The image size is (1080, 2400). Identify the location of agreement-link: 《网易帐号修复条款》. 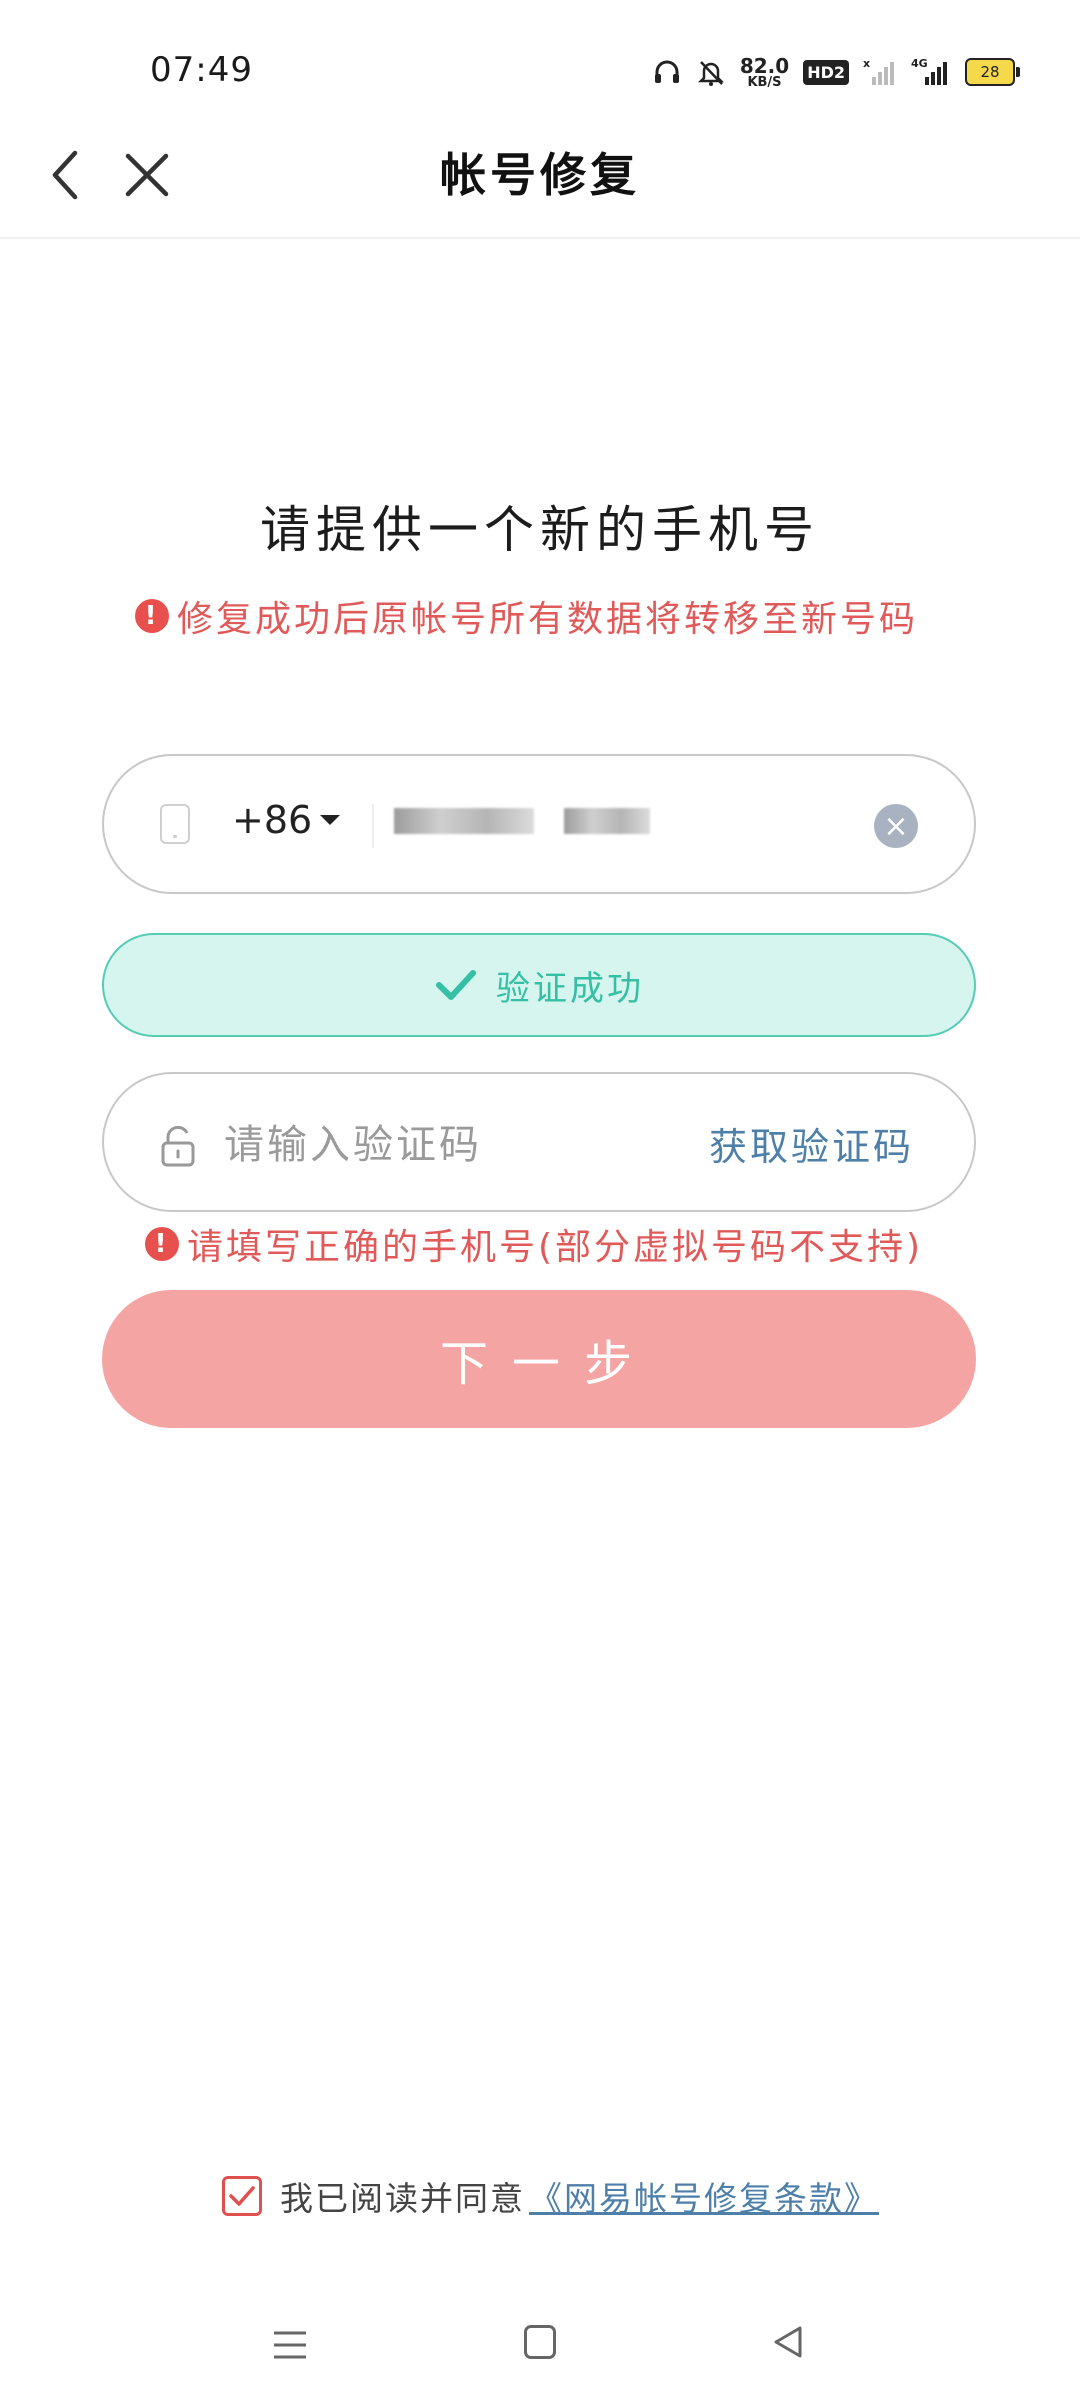
(704, 2196).